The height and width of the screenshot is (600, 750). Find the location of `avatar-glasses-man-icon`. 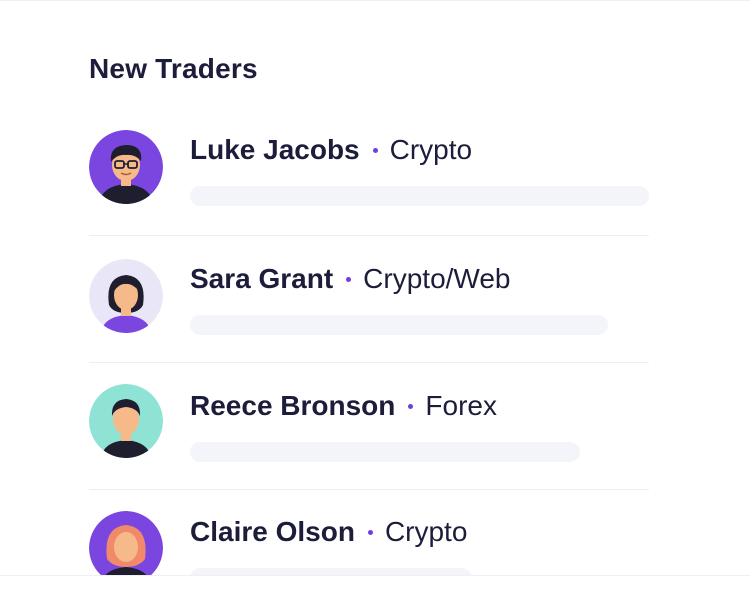

avatar-glasses-man-icon is located at coordinates (126, 167).